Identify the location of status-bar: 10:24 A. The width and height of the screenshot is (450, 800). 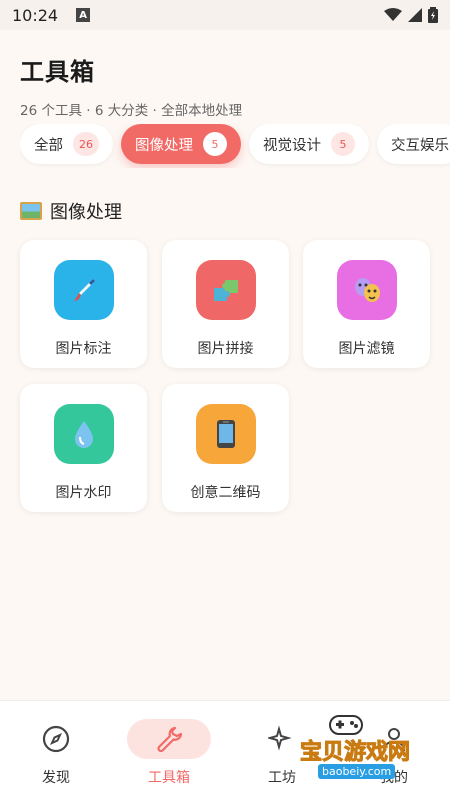
(225, 15).